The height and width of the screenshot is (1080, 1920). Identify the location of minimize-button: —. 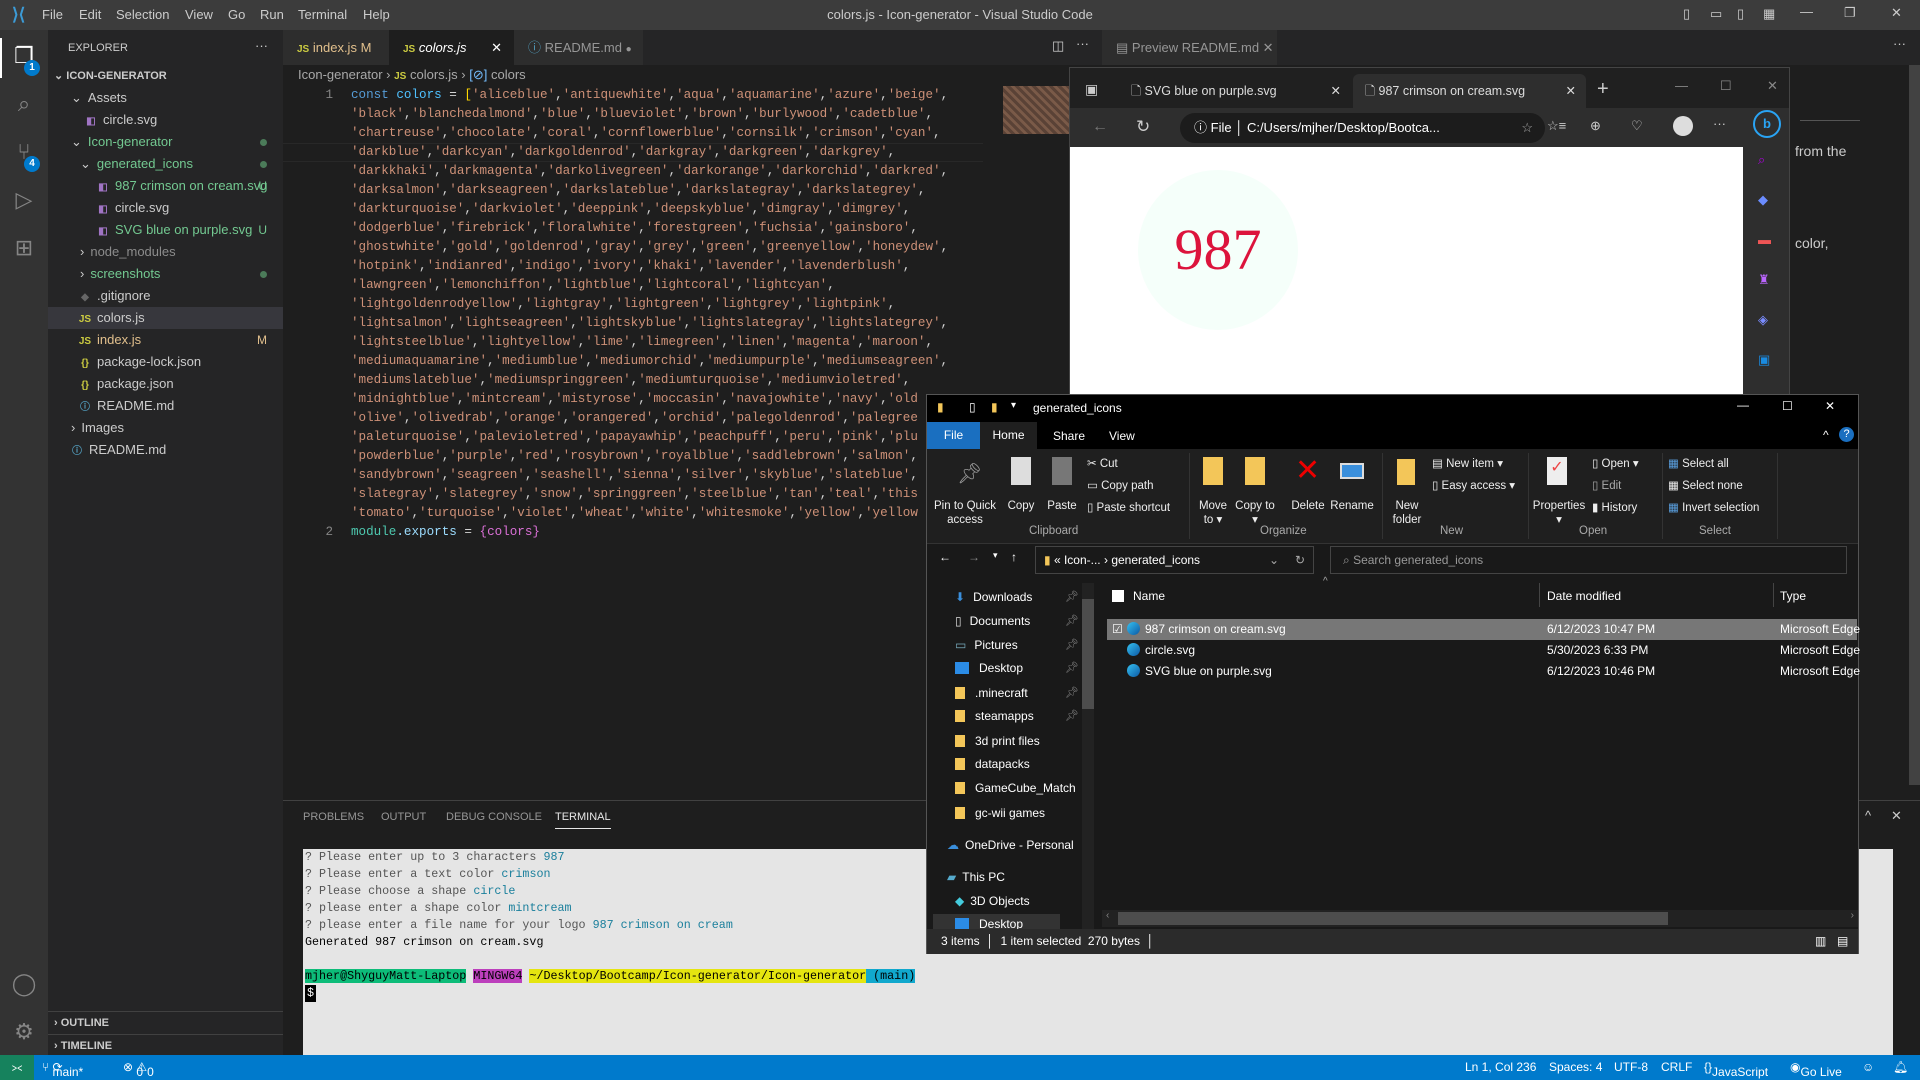
(1806, 11).